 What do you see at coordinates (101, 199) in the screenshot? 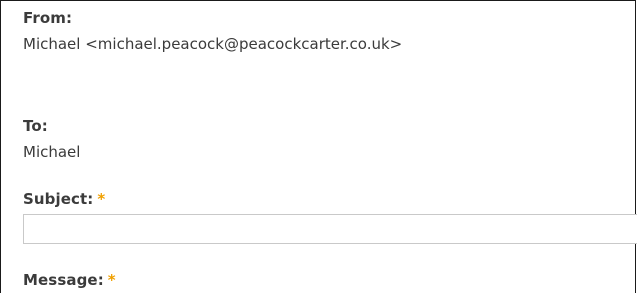
I see `subject-required-marker: *` at bounding box center [101, 199].